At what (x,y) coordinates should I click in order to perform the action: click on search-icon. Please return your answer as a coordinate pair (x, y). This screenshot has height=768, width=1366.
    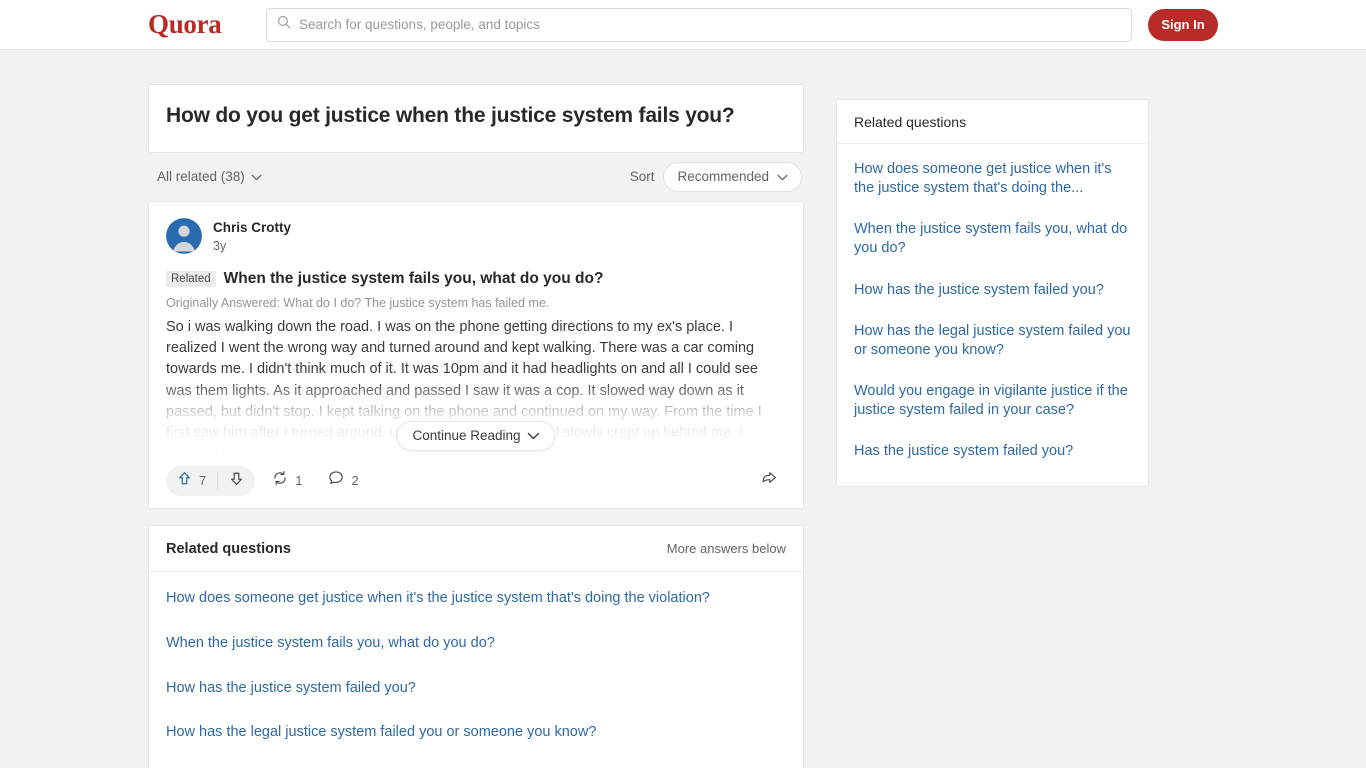
    Looking at the image, I should click on (284, 24).